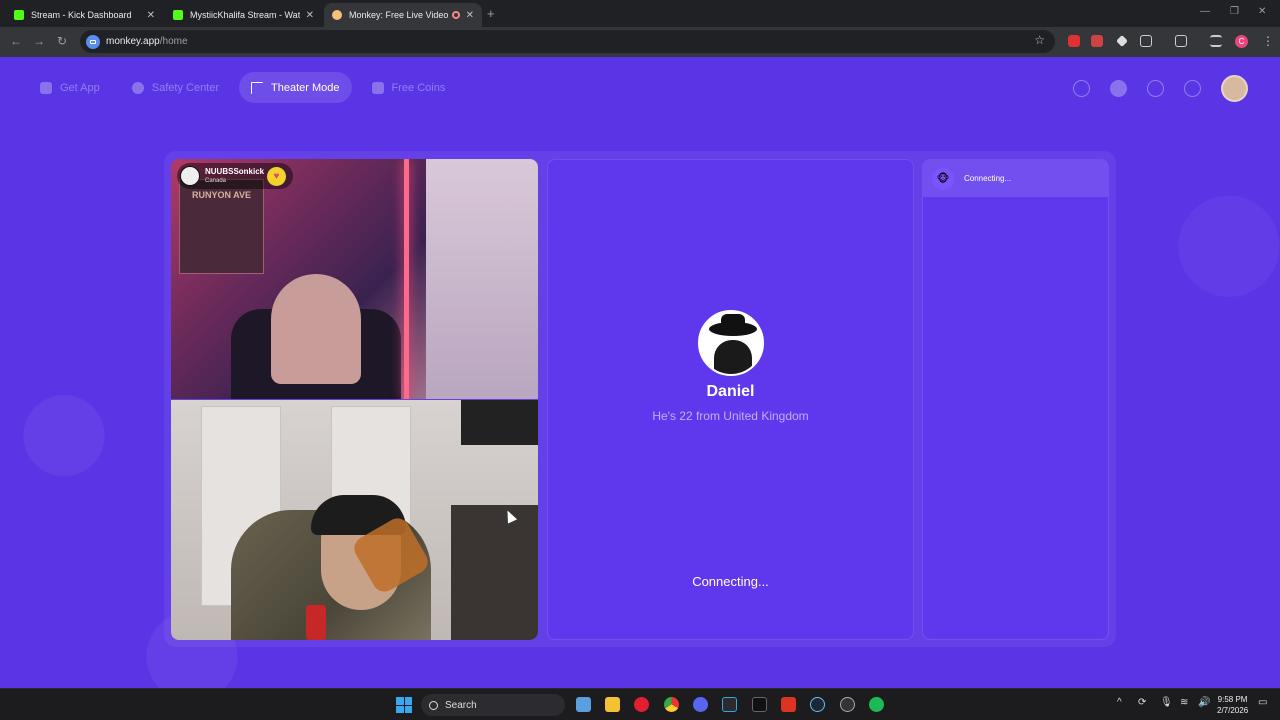 This screenshot has width=1280, height=720. I want to click on obs-icon, so click(847, 704).